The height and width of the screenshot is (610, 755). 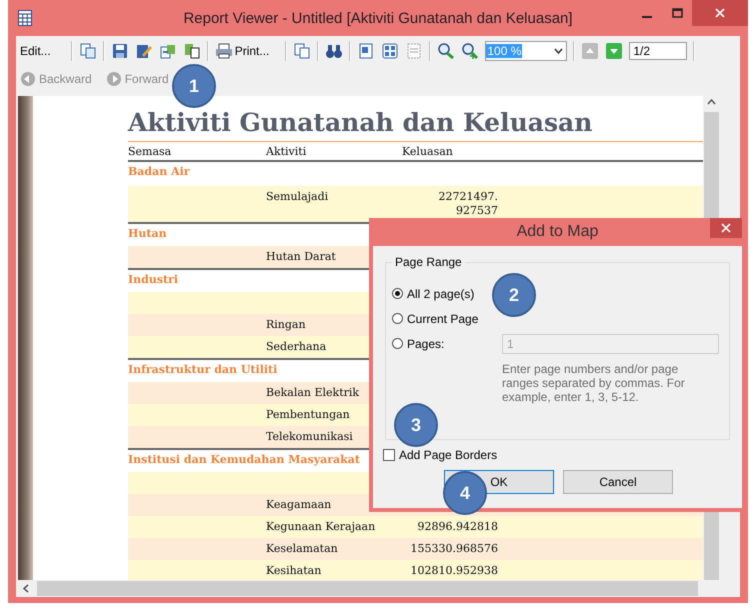 What do you see at coordinates (287, 151) in the screenshot?
I see `column-header: Aktiviti` at bounding box center [287, 151].